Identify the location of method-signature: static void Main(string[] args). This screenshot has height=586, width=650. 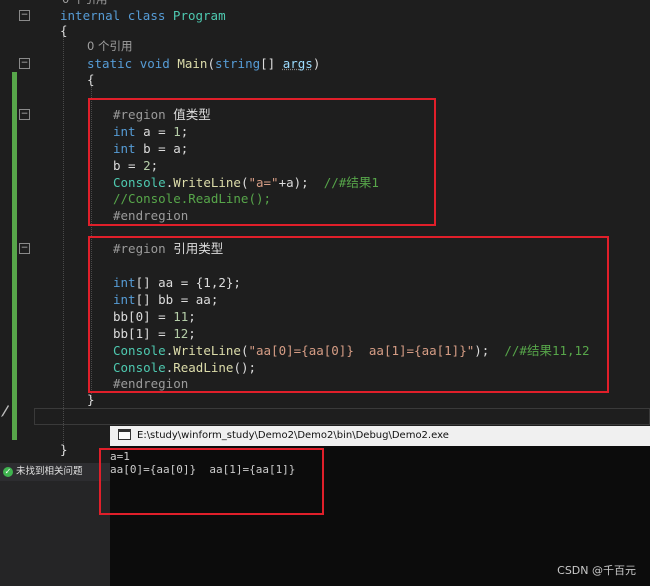
(203, 63).